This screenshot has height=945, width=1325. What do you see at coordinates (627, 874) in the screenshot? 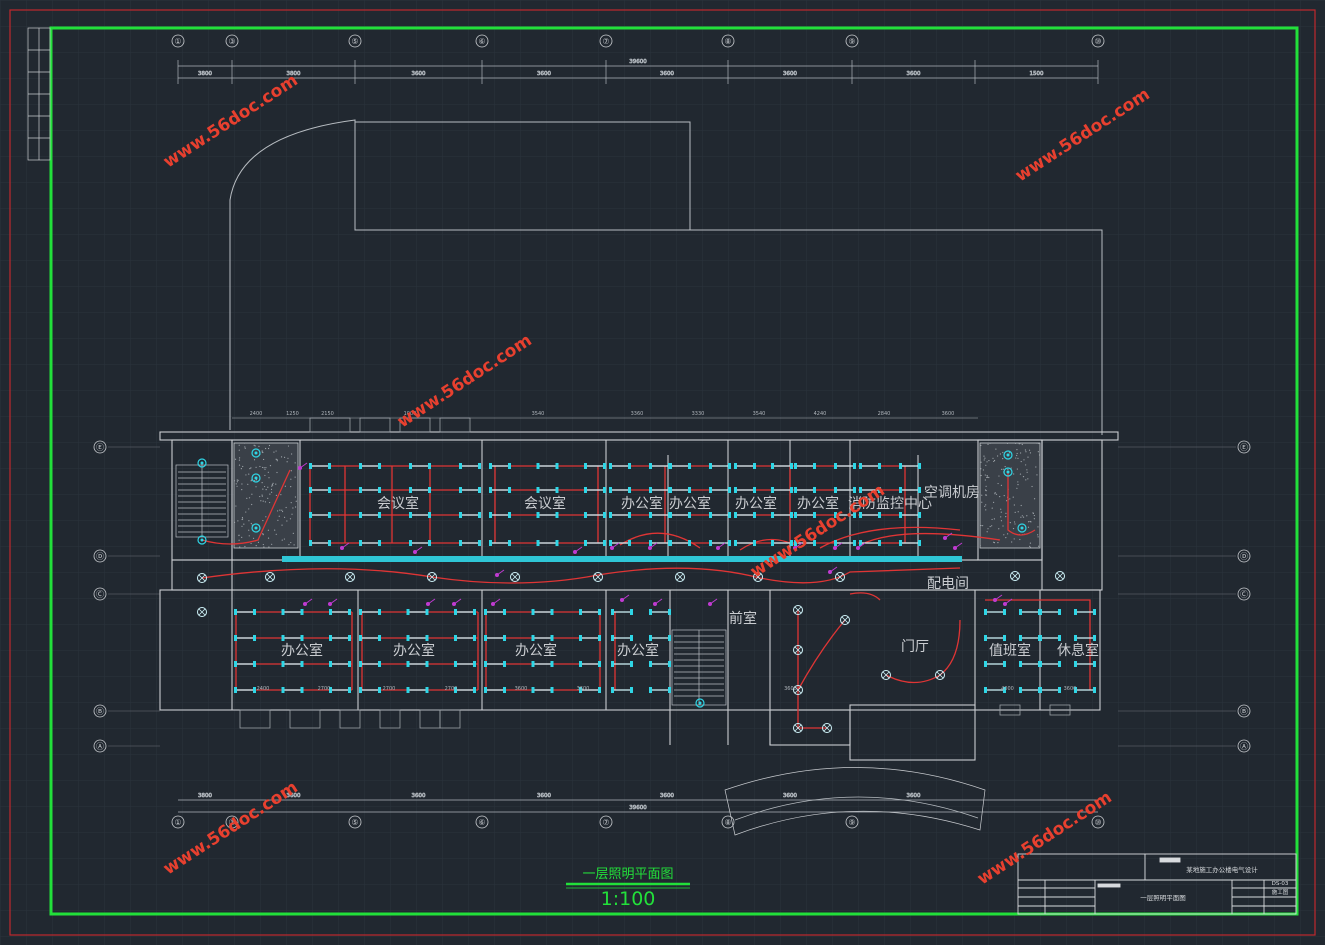
I see `drawing-title: 一层照明平面图` at bounding box center [627, 874].